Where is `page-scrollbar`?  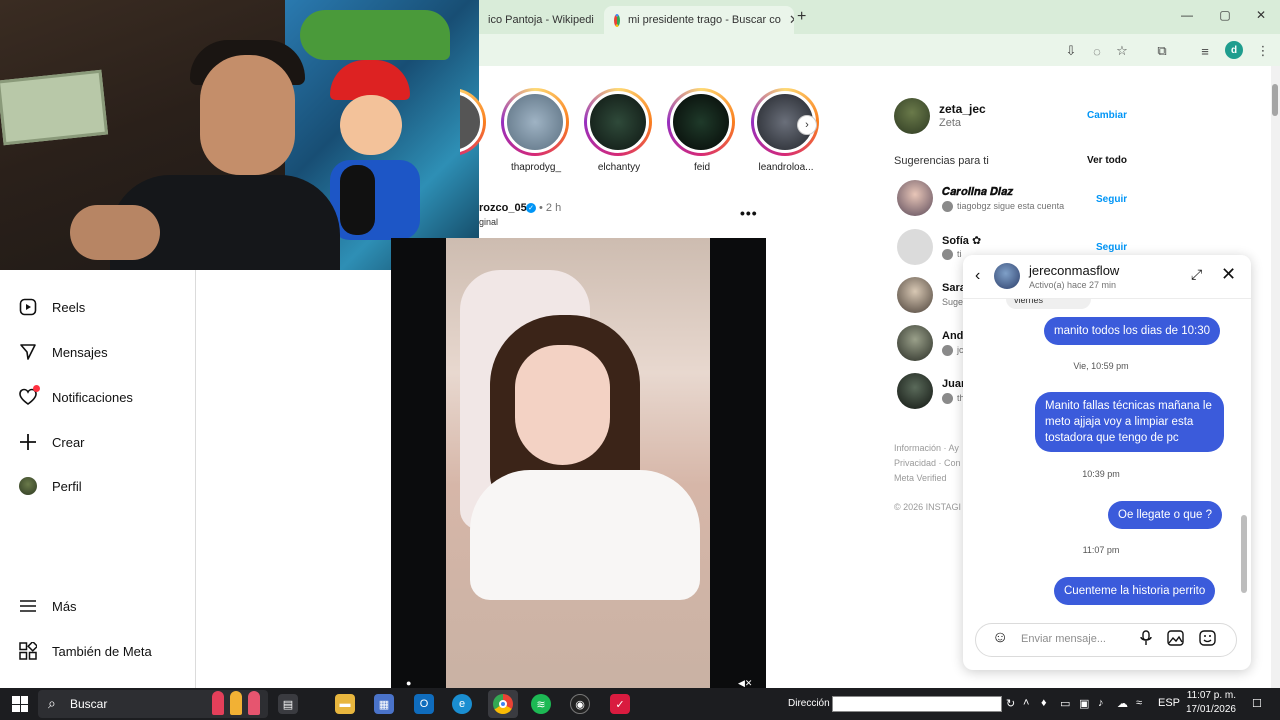 page-scrollbar is located at coordinates (1275, 377).